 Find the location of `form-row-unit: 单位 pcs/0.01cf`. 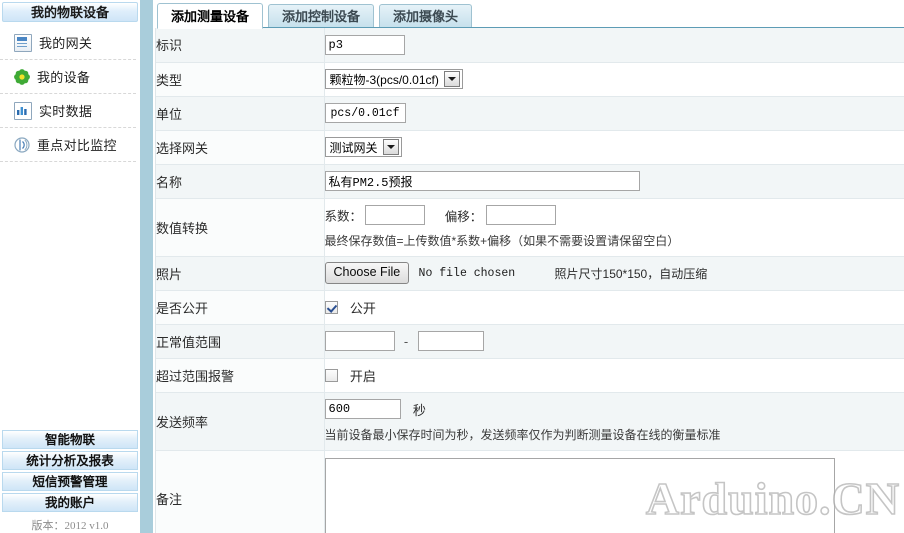

form-row-unit: 单位 pcs/0.01cf is located at coordinates (530, 113).